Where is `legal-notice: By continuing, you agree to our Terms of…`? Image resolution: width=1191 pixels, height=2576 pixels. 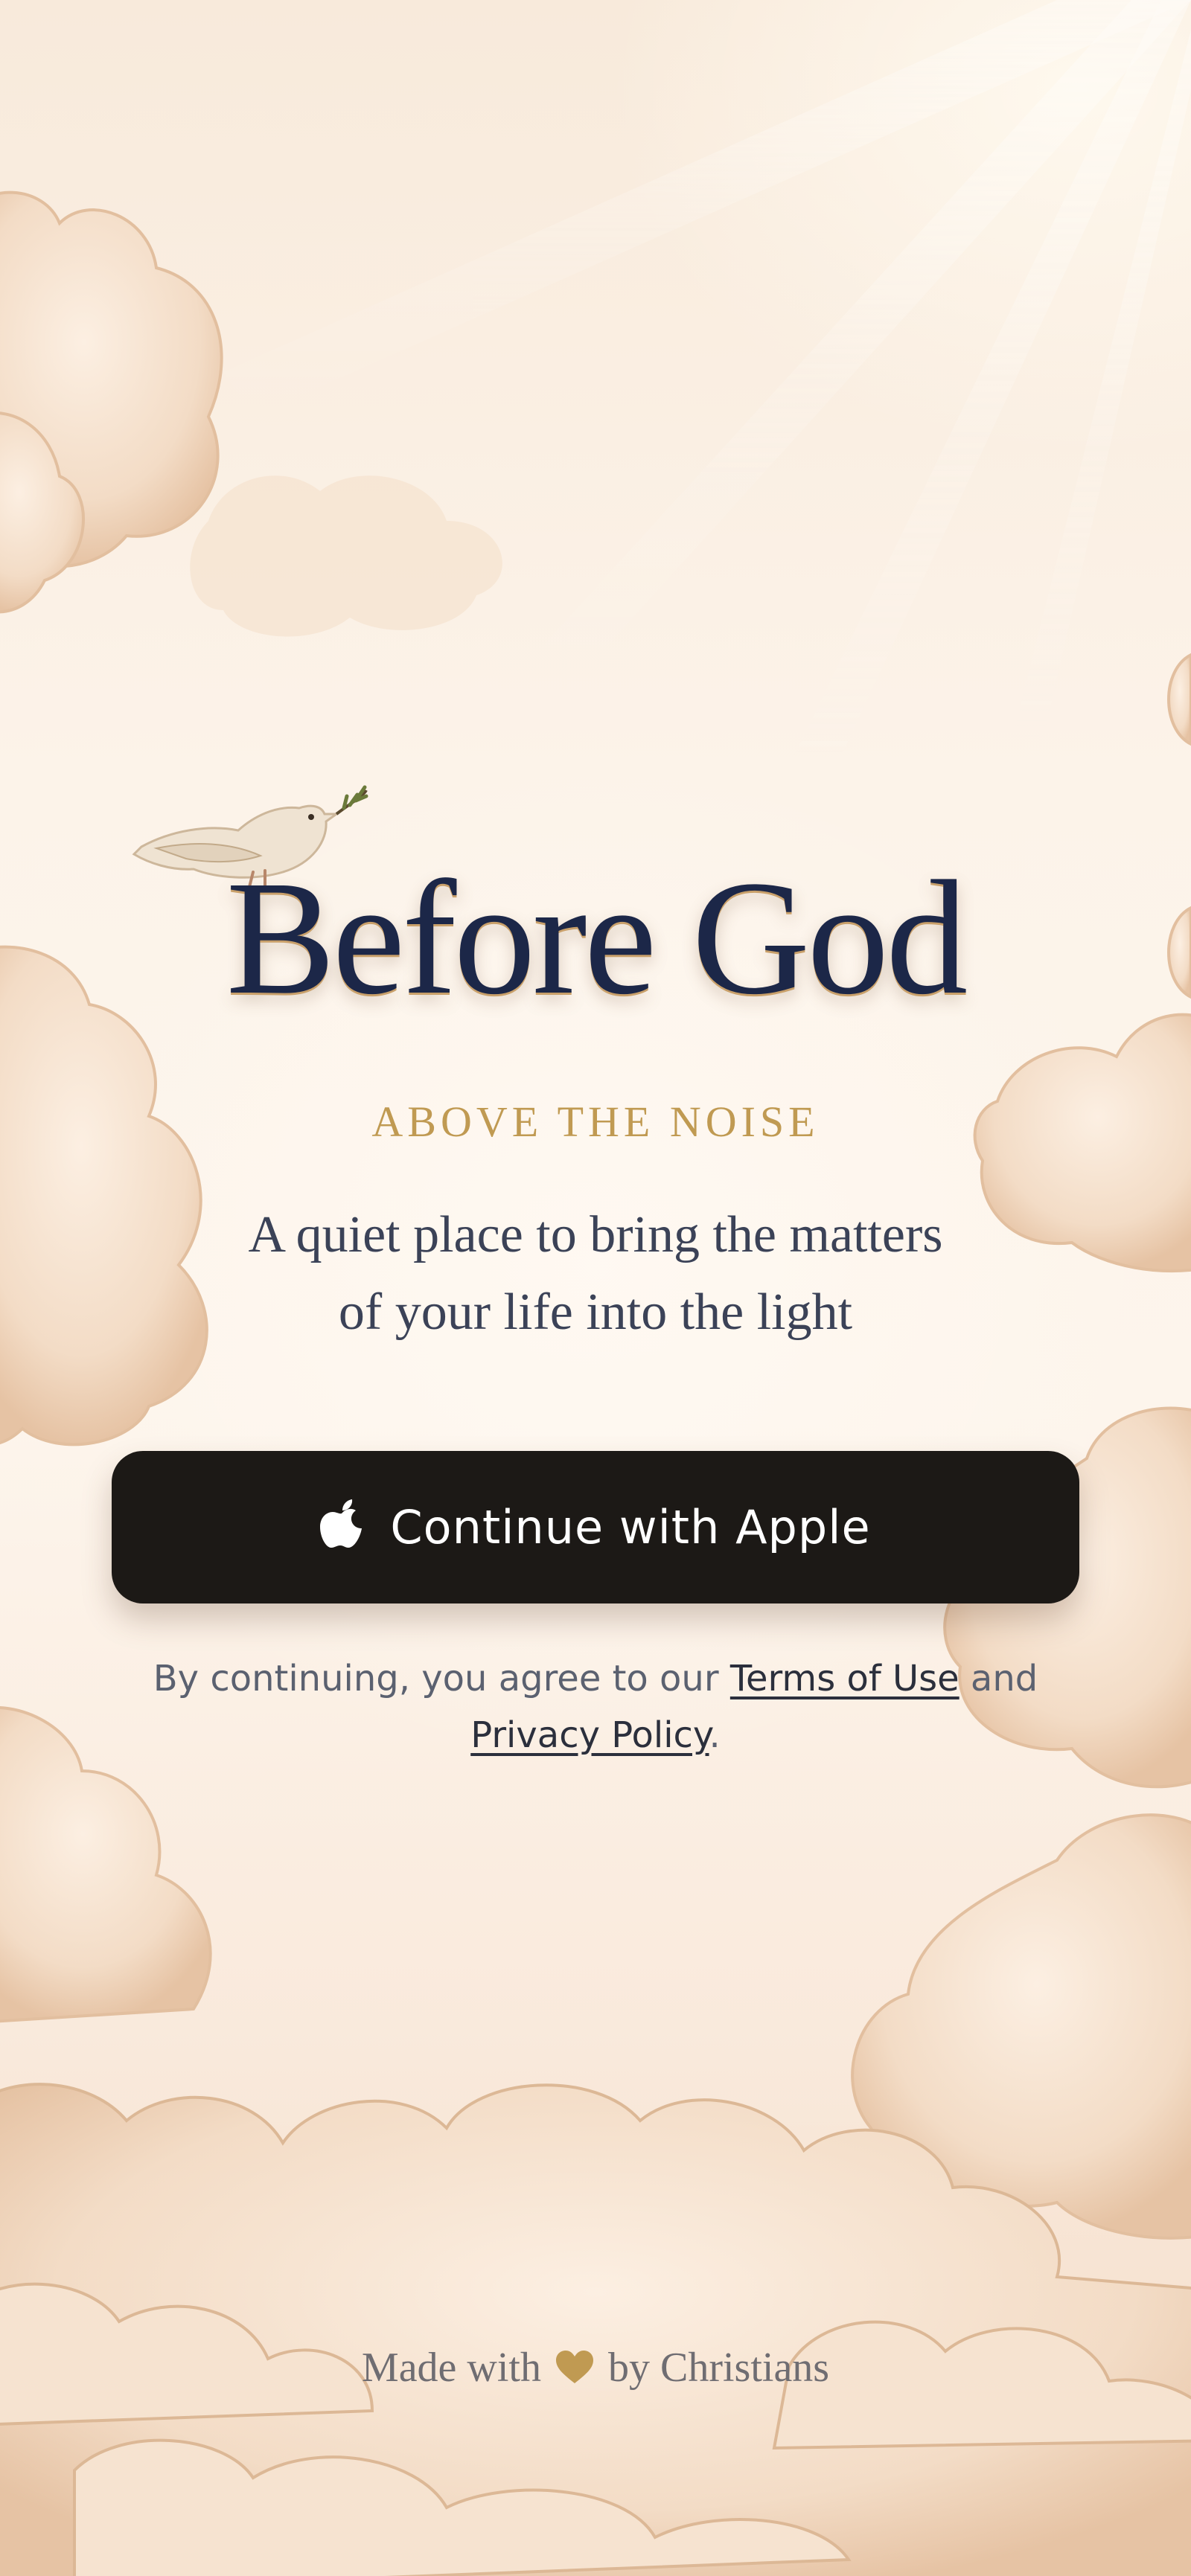
legal-notice: By continuing, you agree to our Terms of… is located at coordinates (595, 1706).